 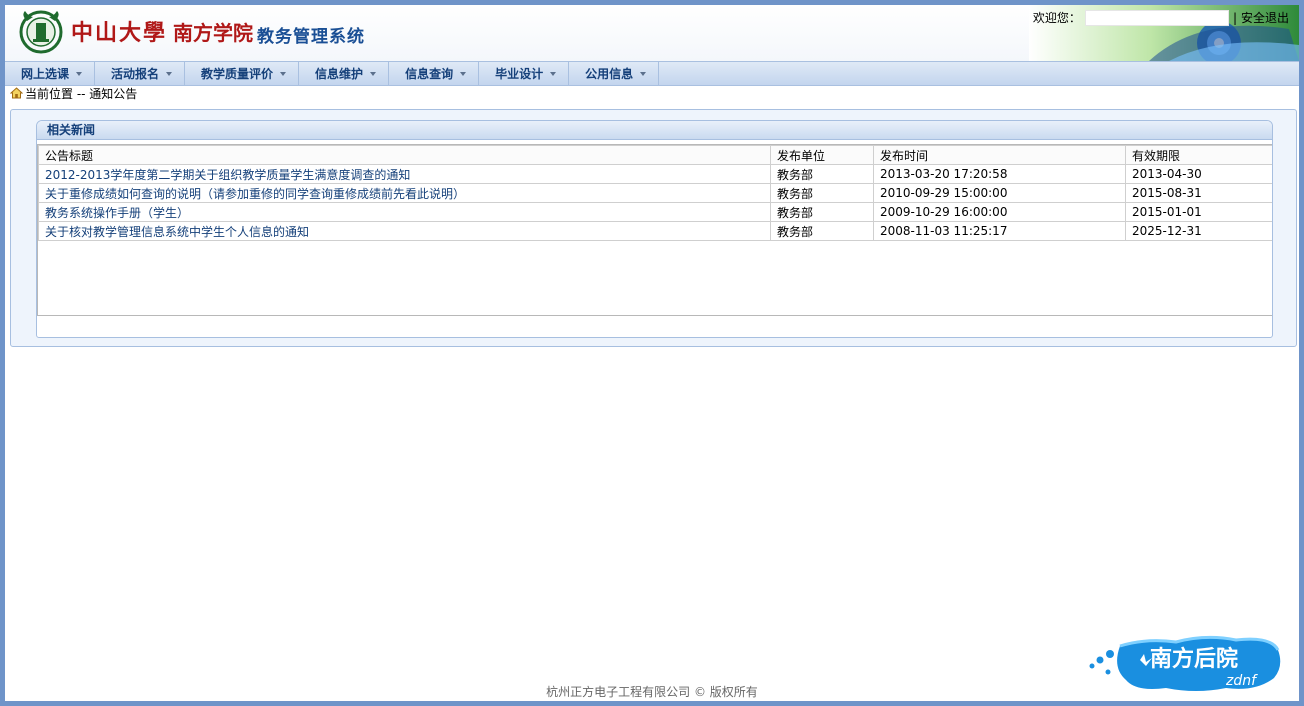 I want to click on expiry-cell: 2013-04-30, so click(x=1198, y=174).